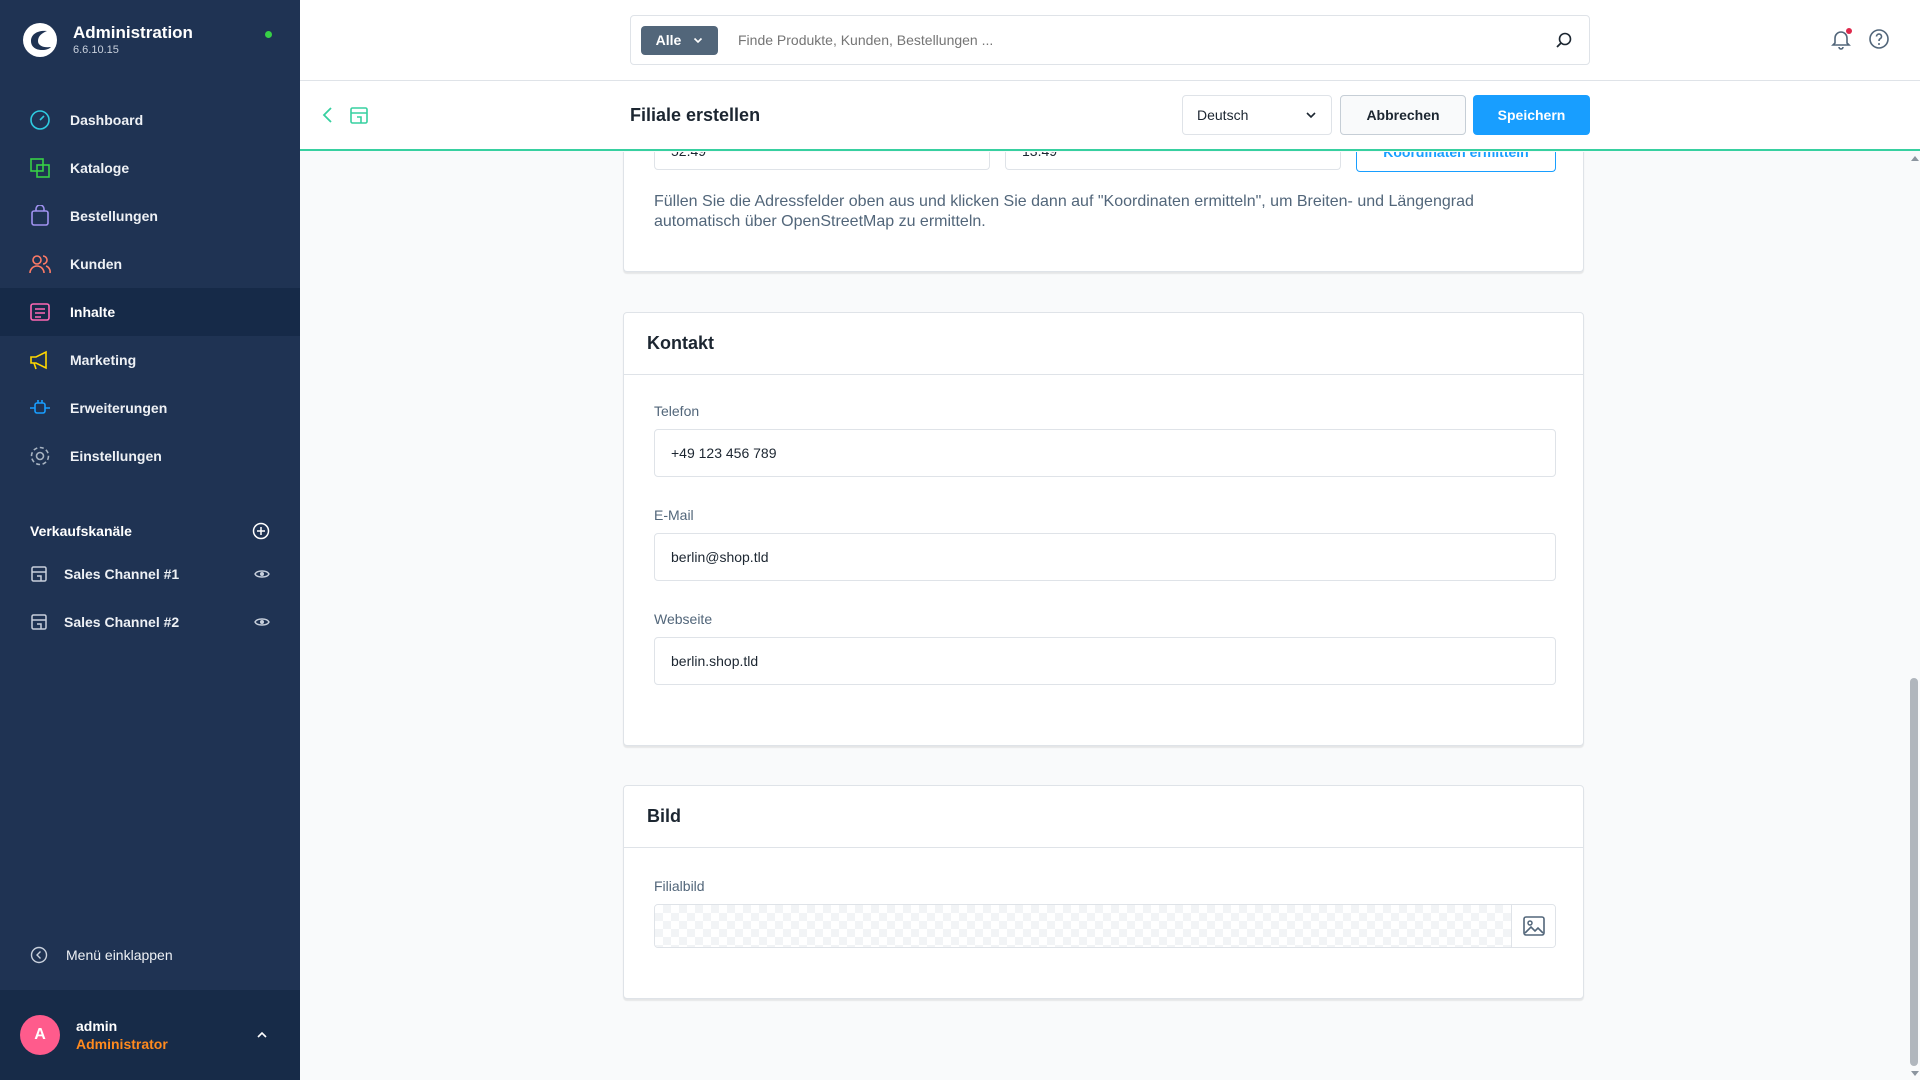 This screenshot has width=1920, height=1080. I want to click on latitude-input: 52.49, so click(822, 161).